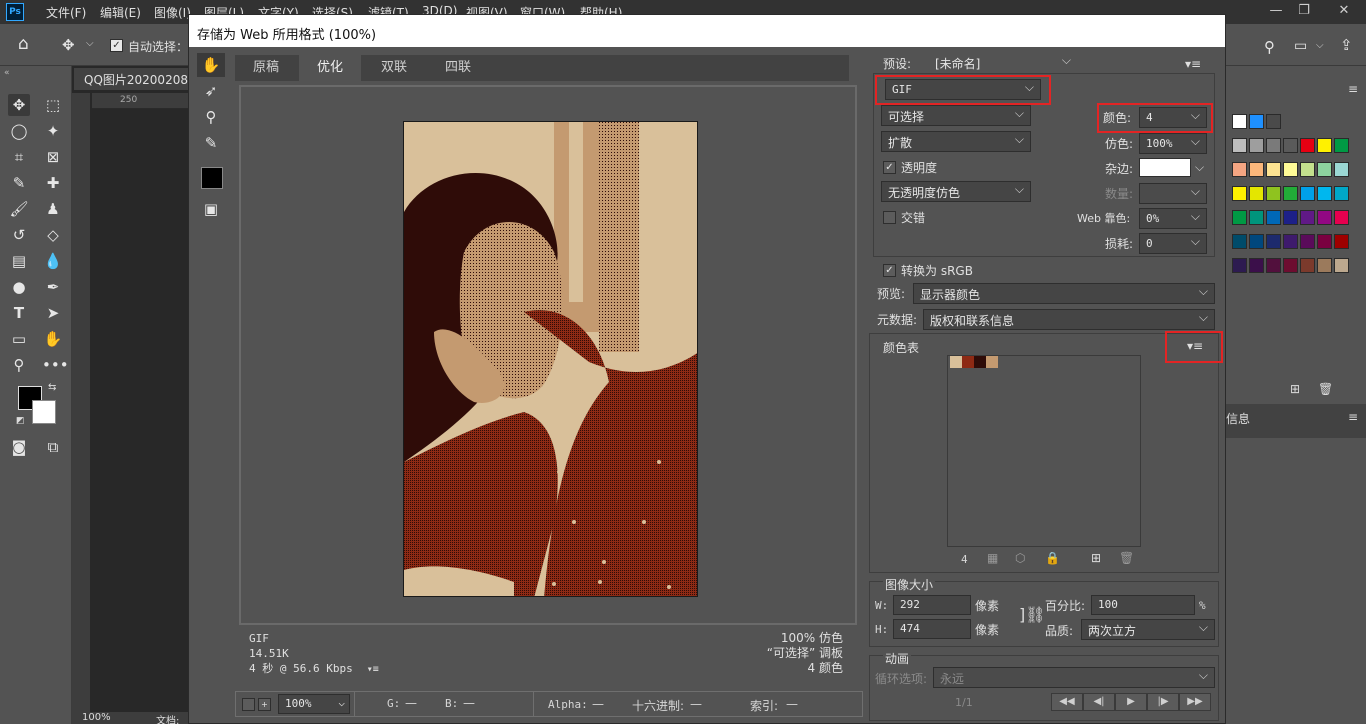 This screenshot has height=724, width=1366. What do you see at coordinates (19, 157) in the screenshot?
I see `crop-tool-icon: ⌗` at bounding box center [19, 157].